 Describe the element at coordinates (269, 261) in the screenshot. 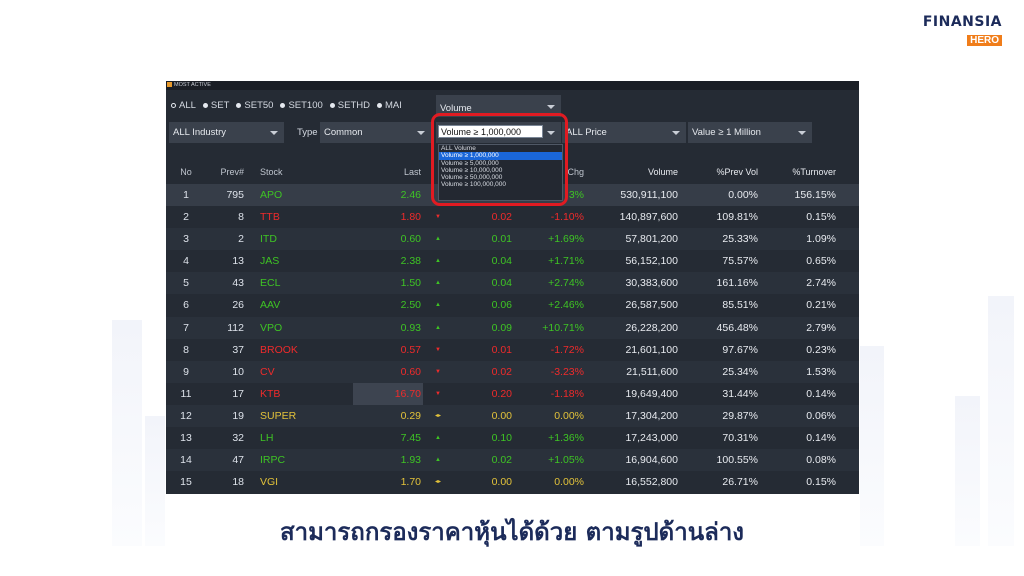

I see `cell-stock: JAS` at that location.